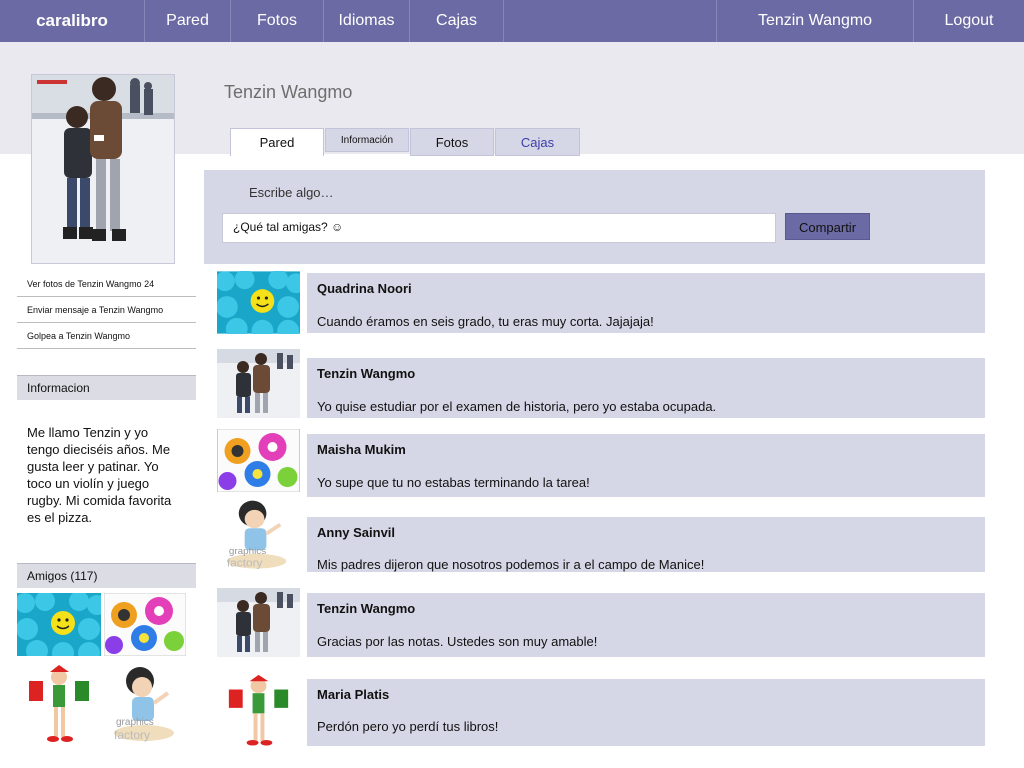 Image resolution: width=1024 pixels, height=768 pixels. I want to click on post-avatar-smiley, so click(258, 302).